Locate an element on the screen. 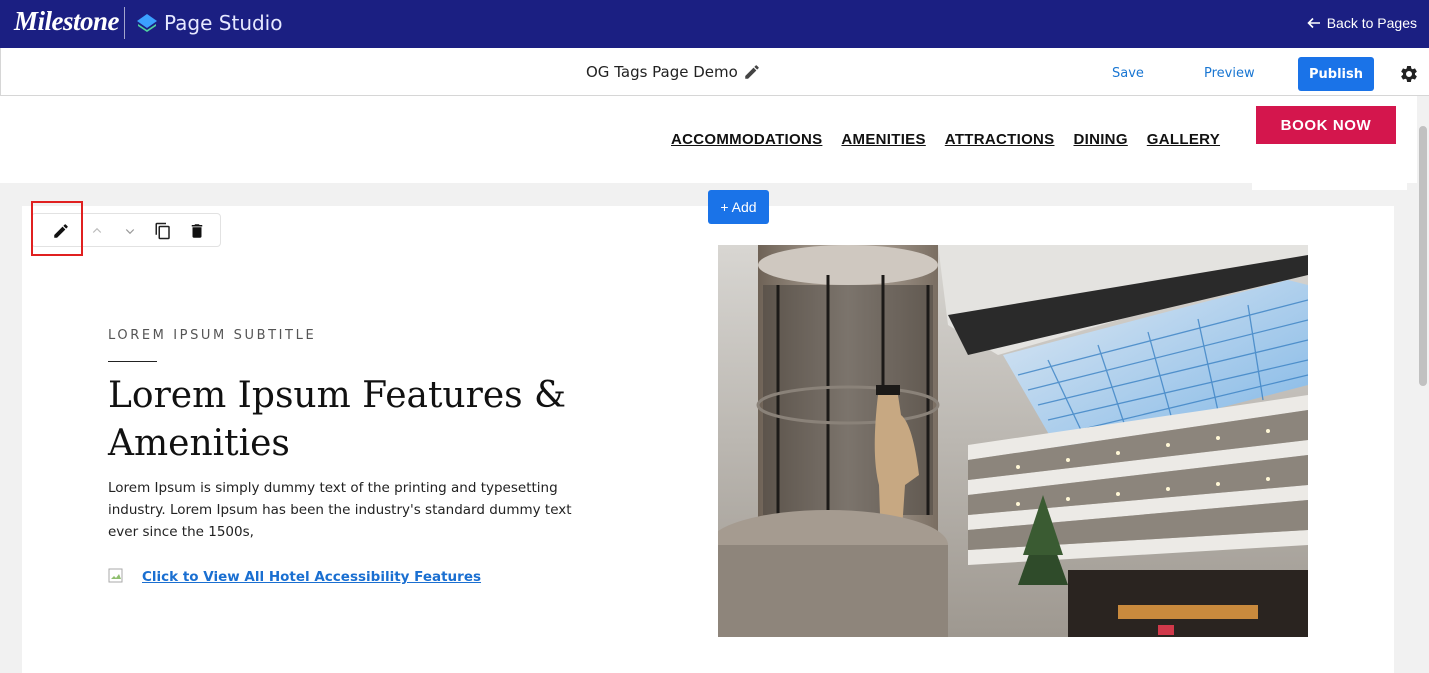 The height and width of the screenshot is (673, 1429). nav-item-amenities: AMENITIES is located at coordinates (883, 139).